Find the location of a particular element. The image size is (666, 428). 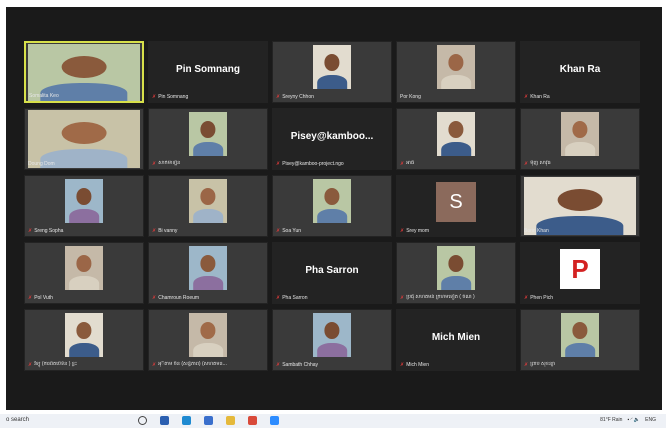

participant-tile: Somalita Keo is located at coordinates (84, 72).